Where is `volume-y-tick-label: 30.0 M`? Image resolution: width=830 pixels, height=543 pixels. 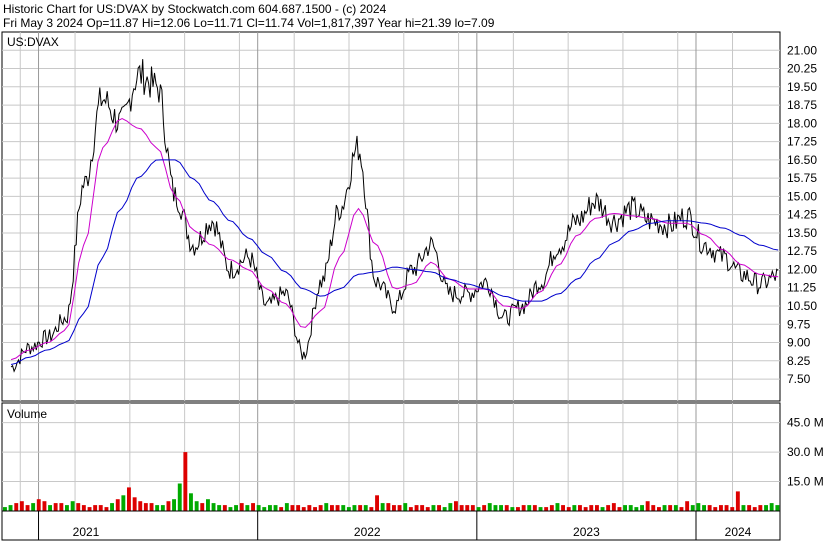
volume-y-tick-label: 30.0 M is located at coordinates (805, 452).